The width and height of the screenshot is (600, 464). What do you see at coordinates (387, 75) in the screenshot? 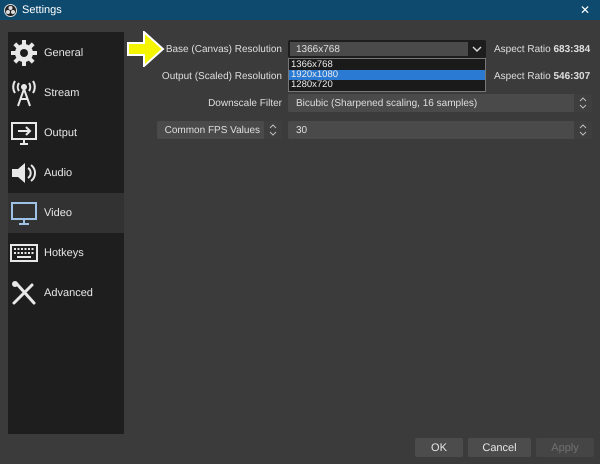
I see `dropdown-option: 1920x1080` at bounding box center [387, 75].